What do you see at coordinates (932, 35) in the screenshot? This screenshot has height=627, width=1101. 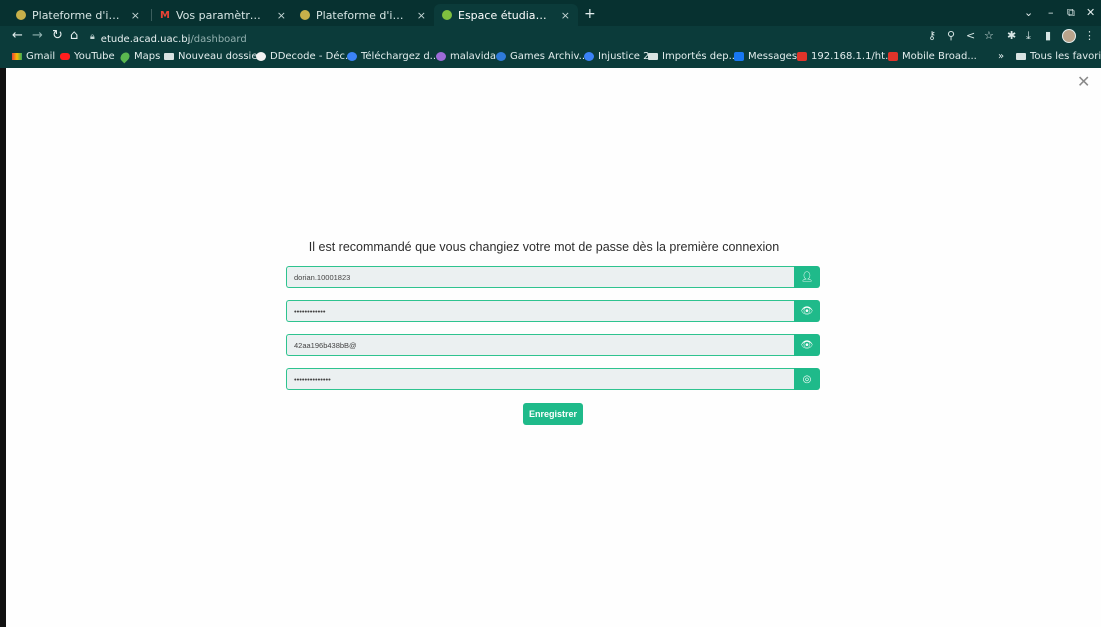 I see `key-icon: ⚷` at bounding box center [932, 35].